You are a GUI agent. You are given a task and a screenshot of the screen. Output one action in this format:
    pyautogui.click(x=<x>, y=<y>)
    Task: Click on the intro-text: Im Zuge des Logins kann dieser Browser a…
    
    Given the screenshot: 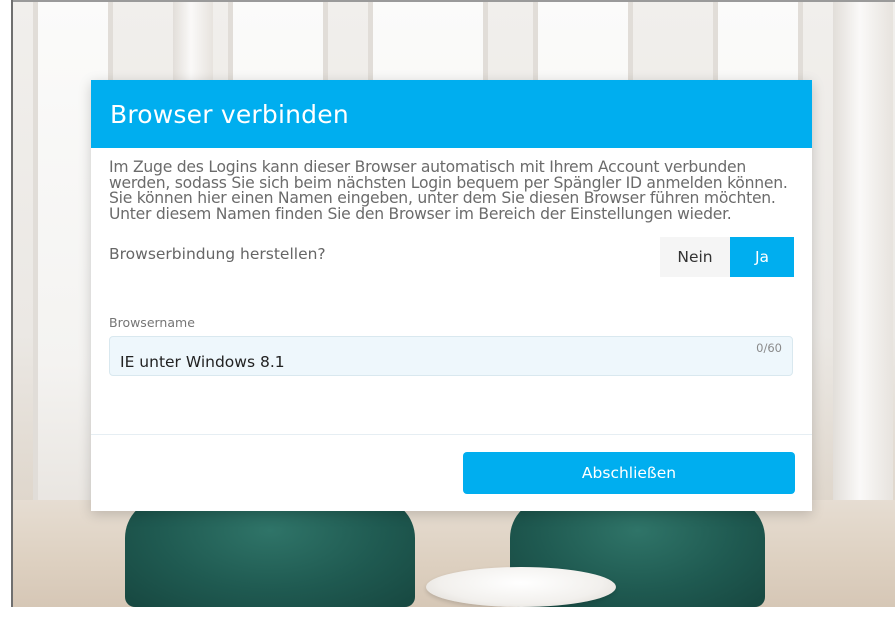 What is the action you would take?
    pyautogui.click(x=448, y=190)
    